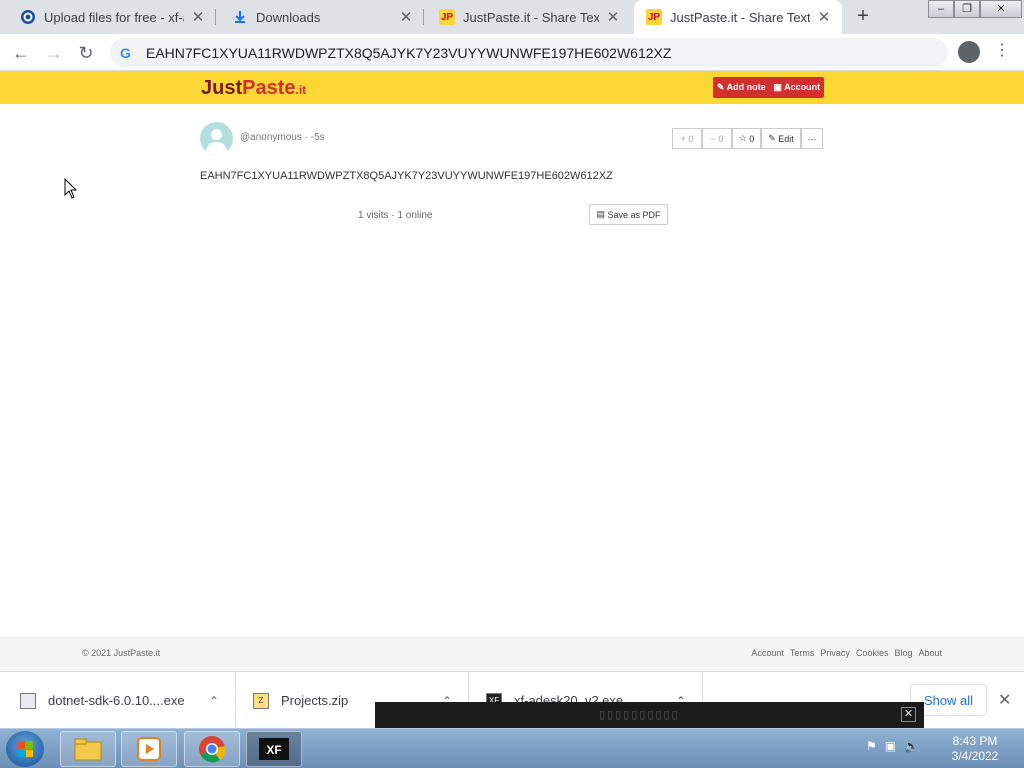  I want to click on edit-icon: ✎, so click(772, 138).